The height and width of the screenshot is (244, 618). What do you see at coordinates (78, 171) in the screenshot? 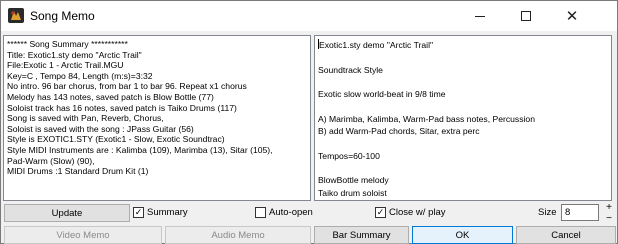
I see `text-line: MIDI Drums :1 Standard Drum Kit (1)` at bounding box center [78, 171].